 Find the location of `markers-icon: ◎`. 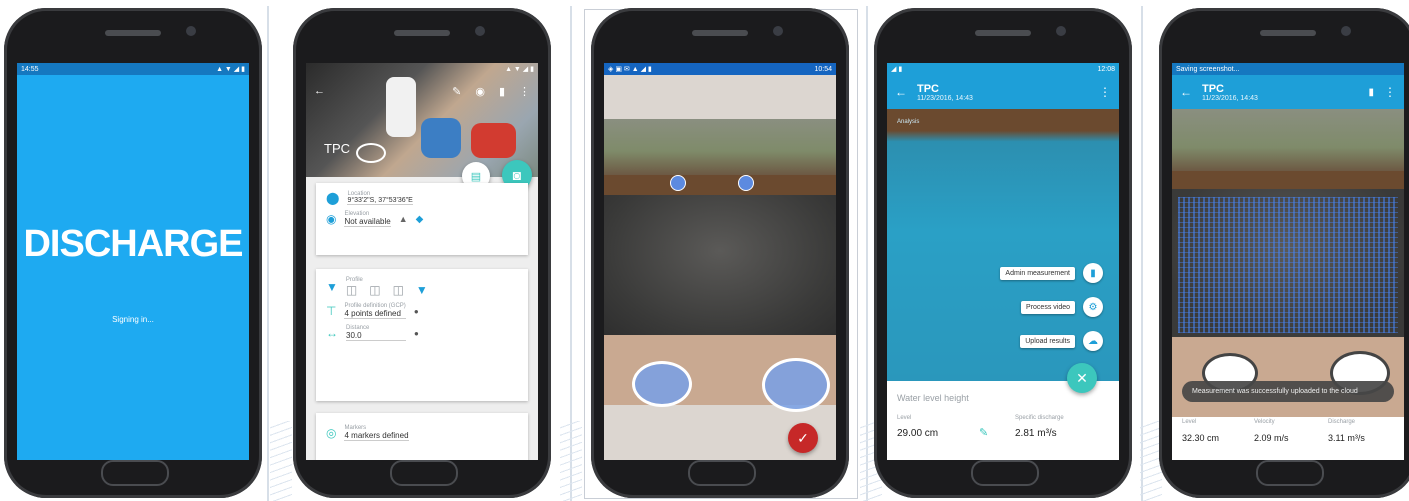

markers-icon: ◎ is located at coordinates (331, 433).